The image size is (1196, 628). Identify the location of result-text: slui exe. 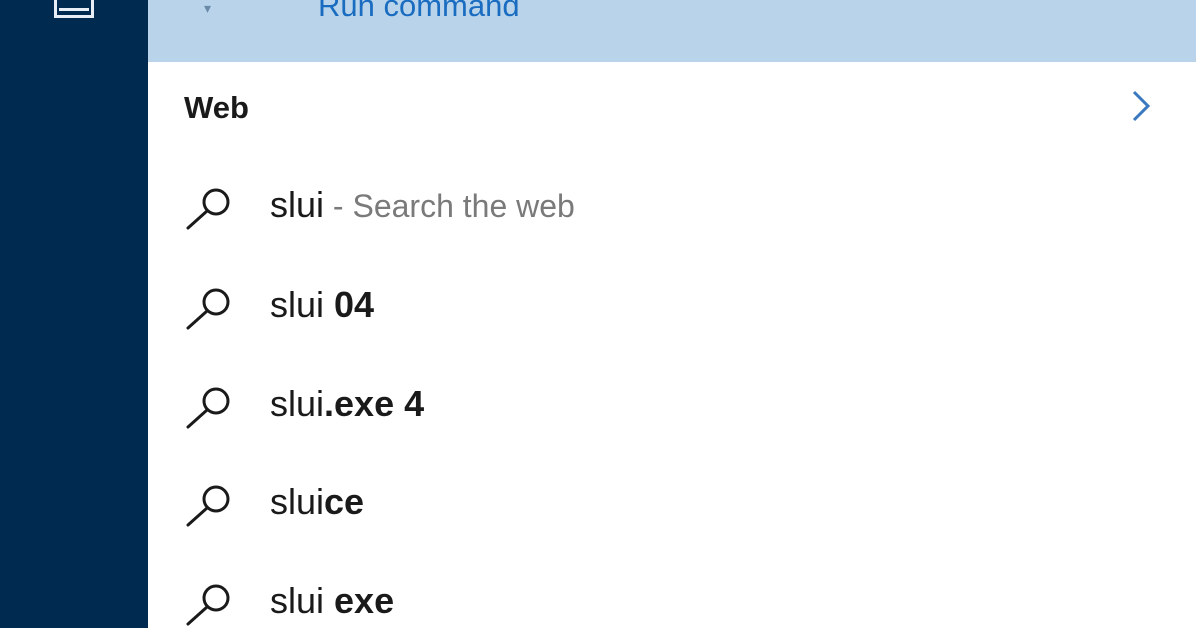
(332, 601).